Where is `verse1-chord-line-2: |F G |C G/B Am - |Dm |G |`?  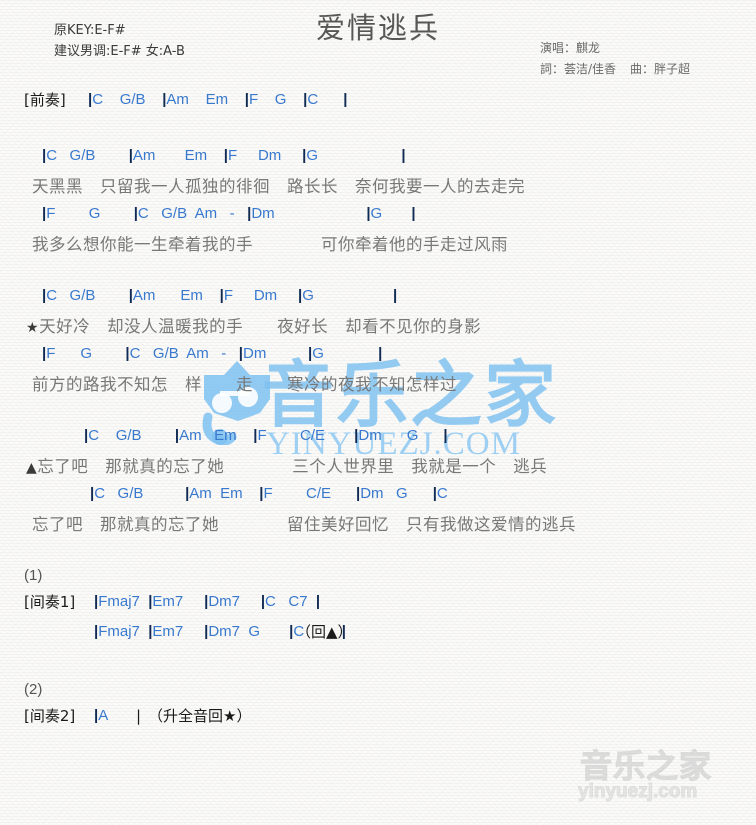
verse1-chord-line-2: |F G |C G/B Am - |Dm |G | is located at coordinates (229, 213).